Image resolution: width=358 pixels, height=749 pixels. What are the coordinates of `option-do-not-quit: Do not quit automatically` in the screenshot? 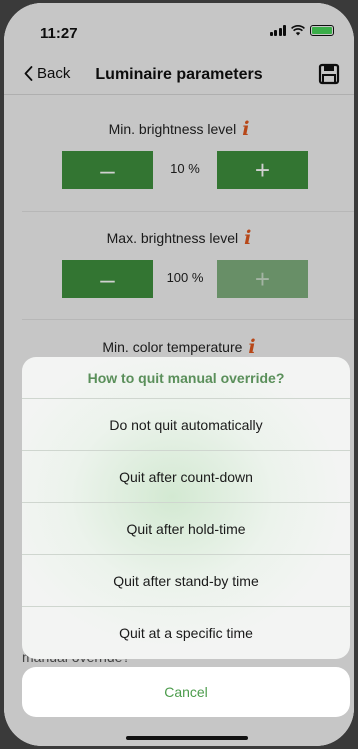 It's located at (186, 425).